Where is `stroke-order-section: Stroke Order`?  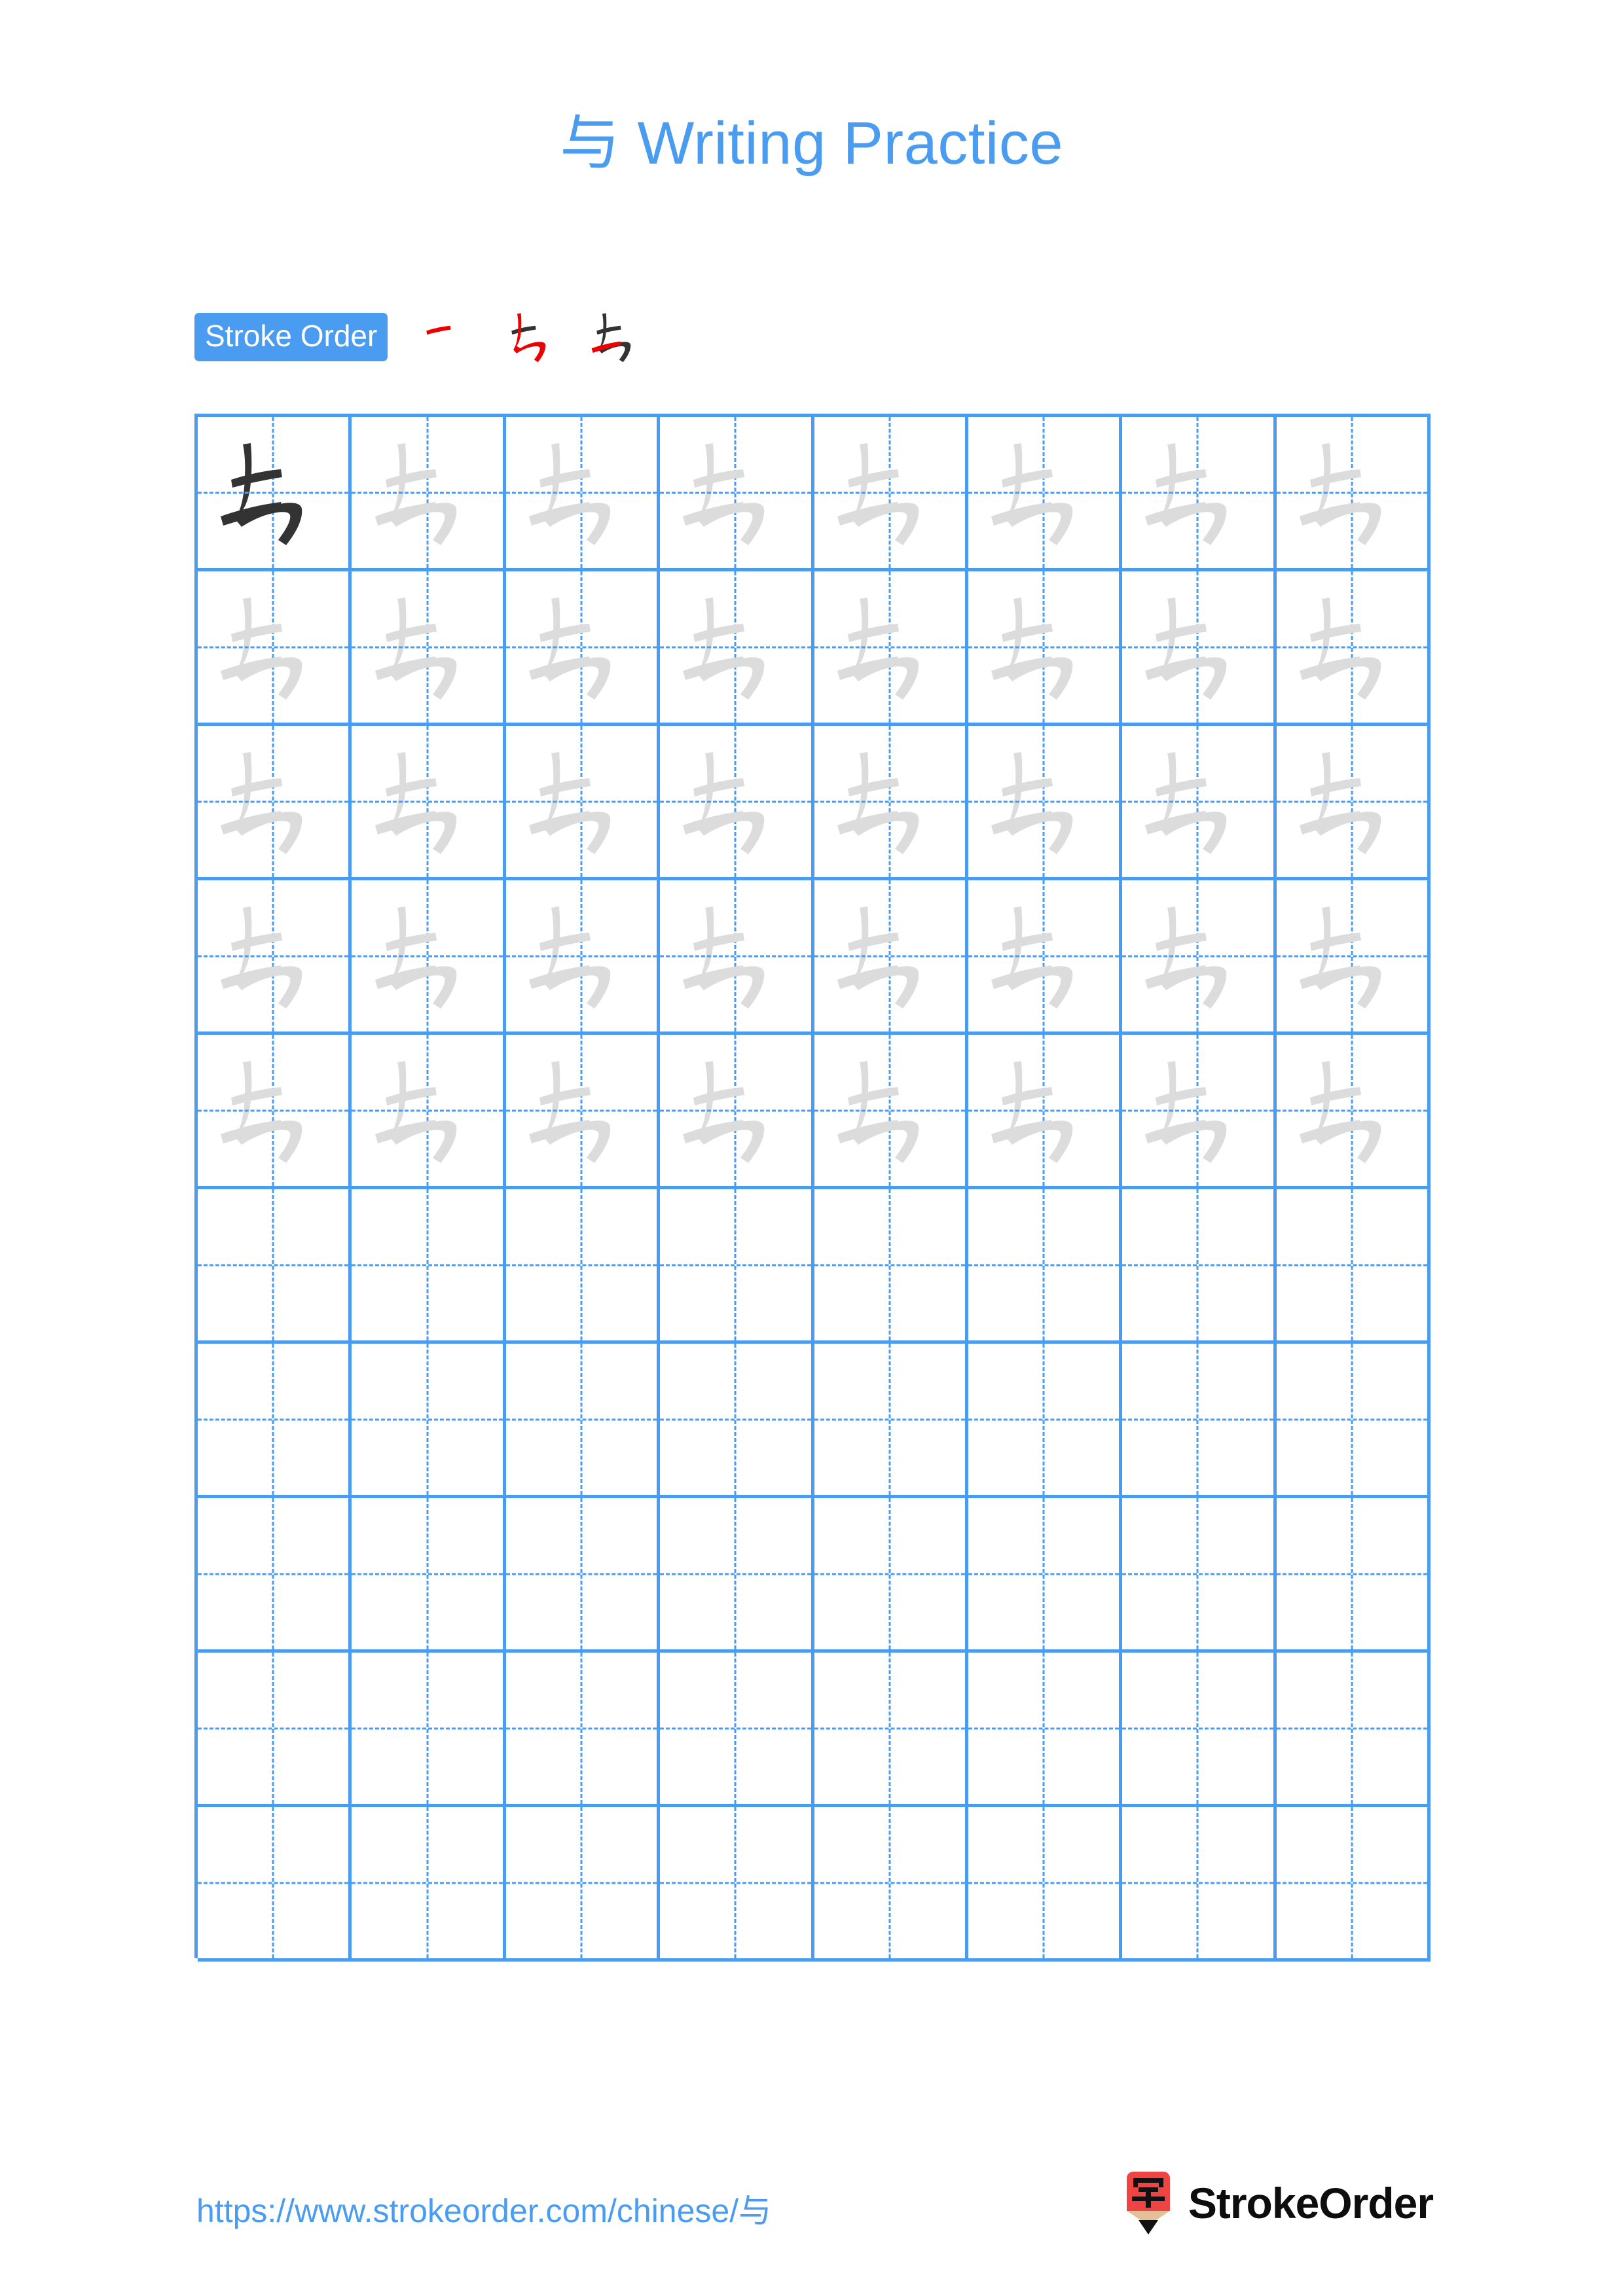
stroke-order-section: Stroke Order is located at coordinates (421, 338).